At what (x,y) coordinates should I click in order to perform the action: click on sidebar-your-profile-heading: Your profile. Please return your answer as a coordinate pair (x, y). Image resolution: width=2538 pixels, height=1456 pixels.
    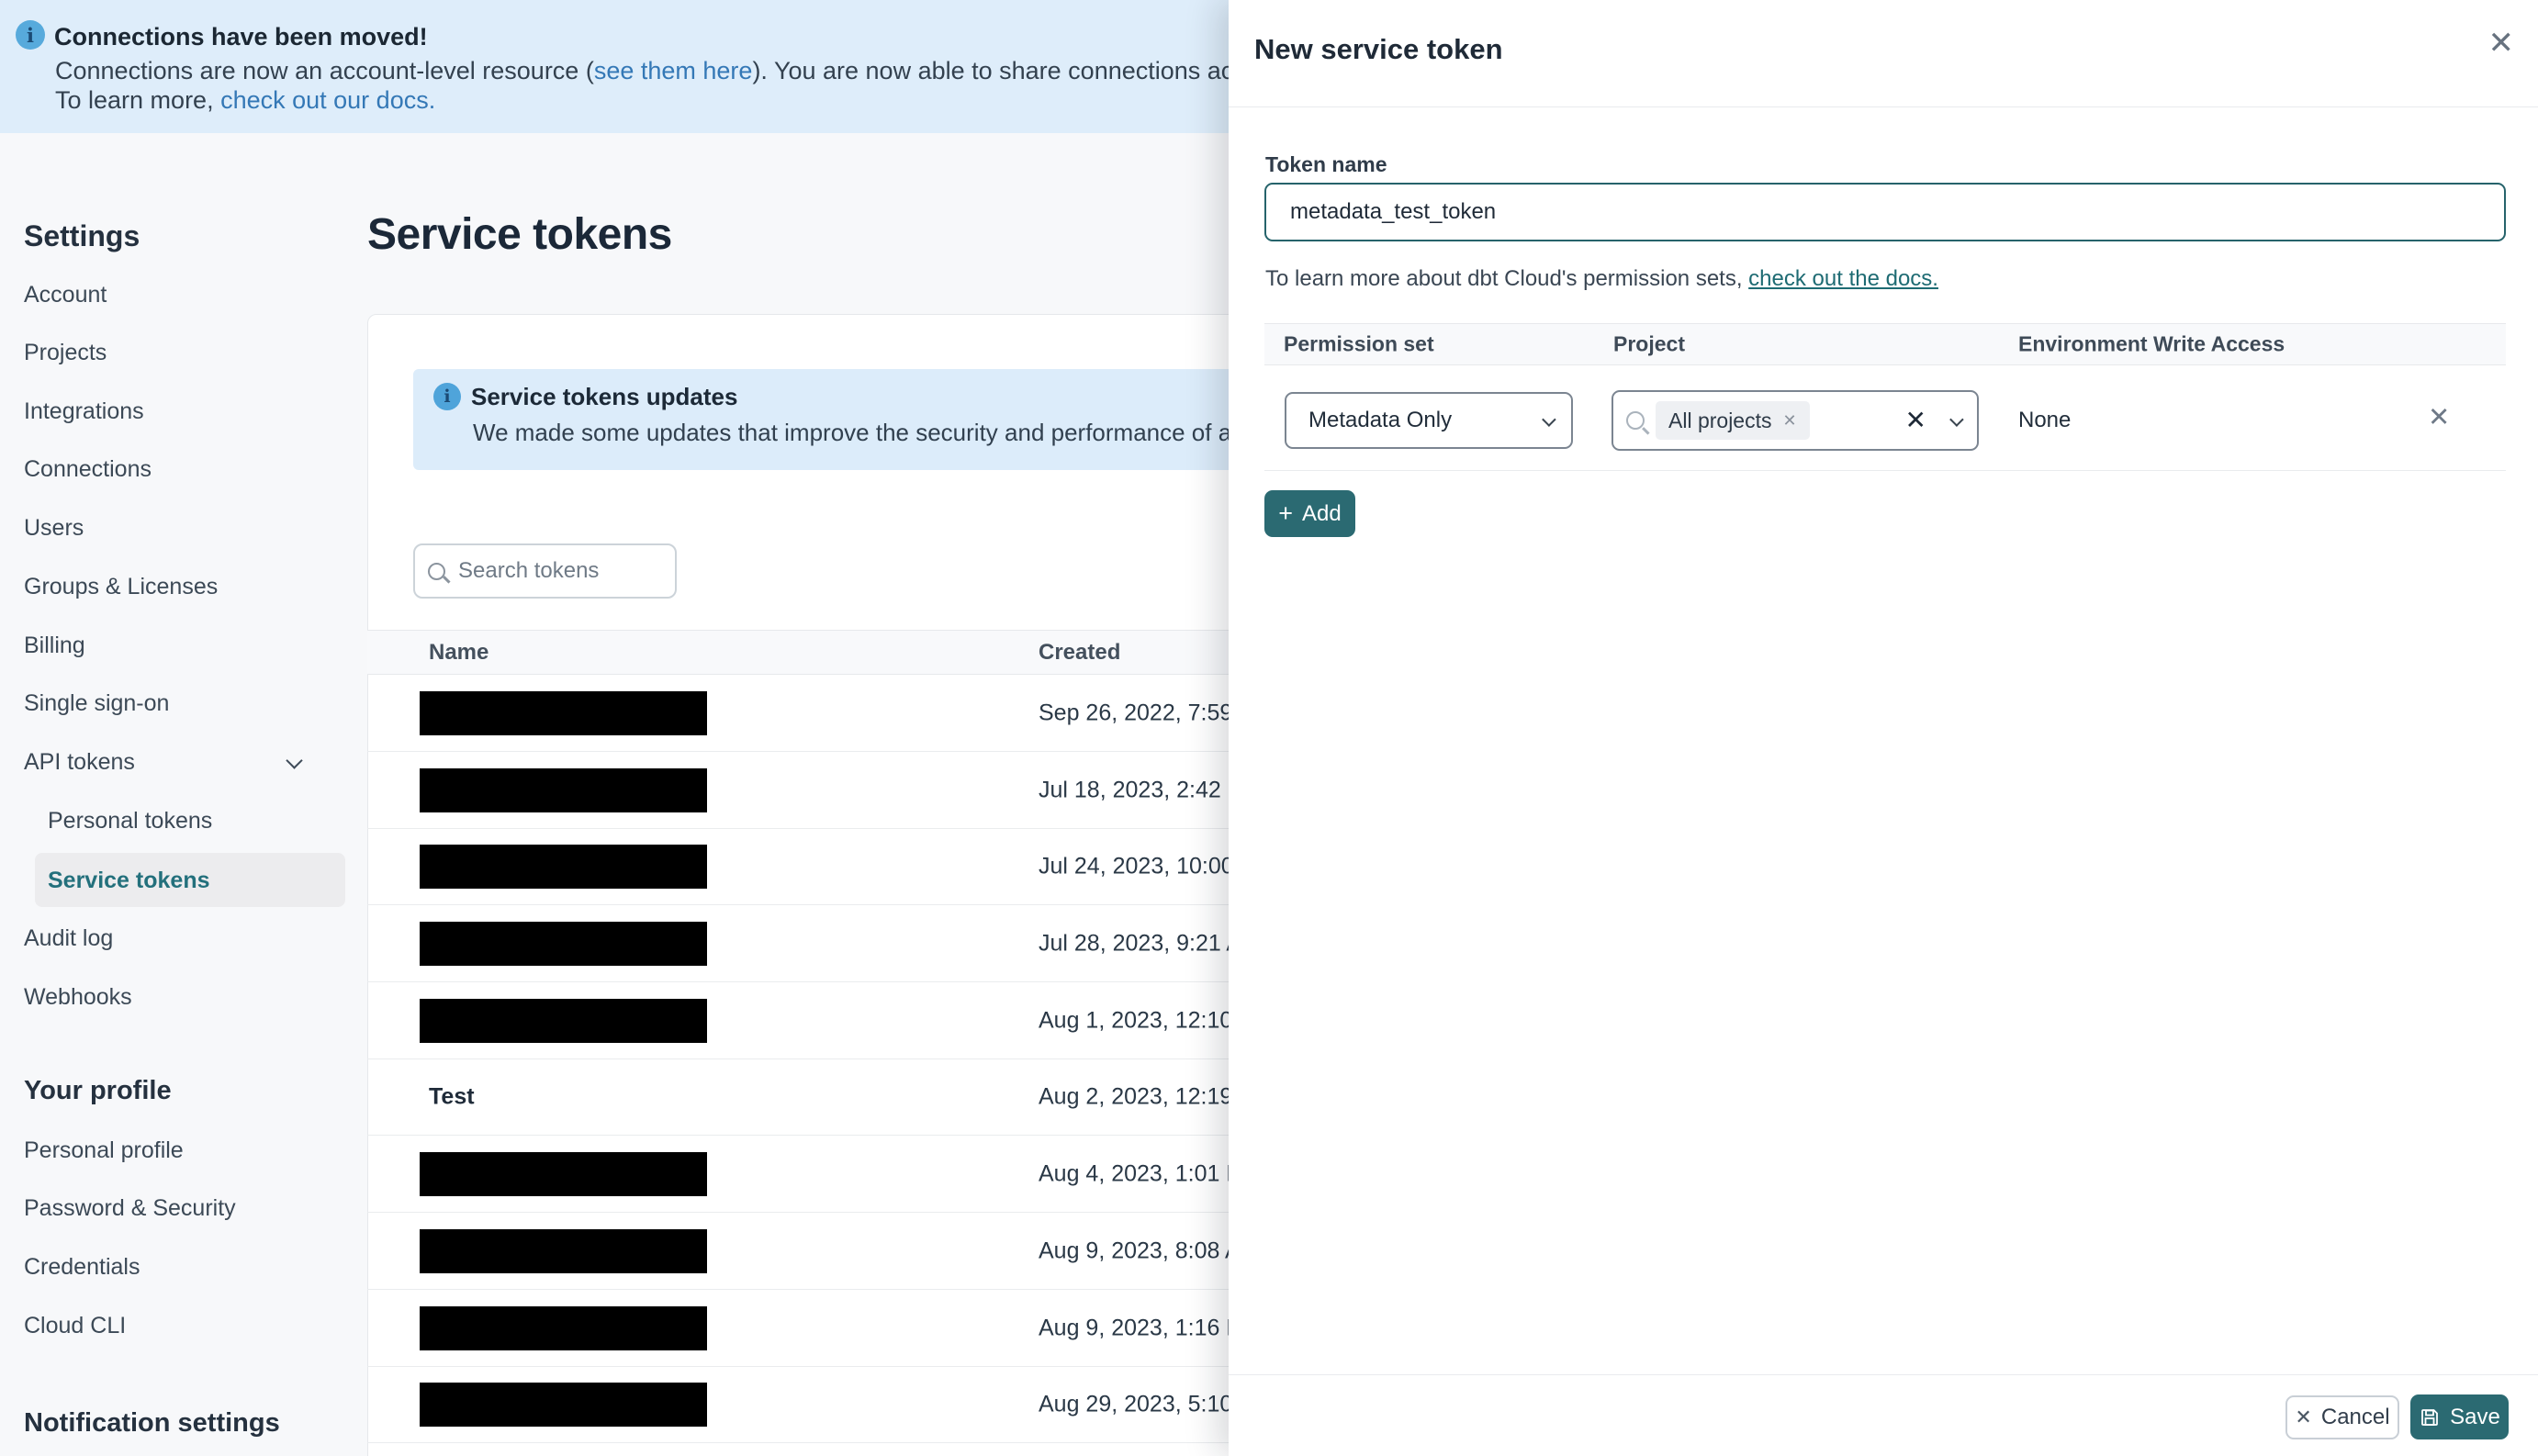
    Looking at the image, I should click on (98, 1090).